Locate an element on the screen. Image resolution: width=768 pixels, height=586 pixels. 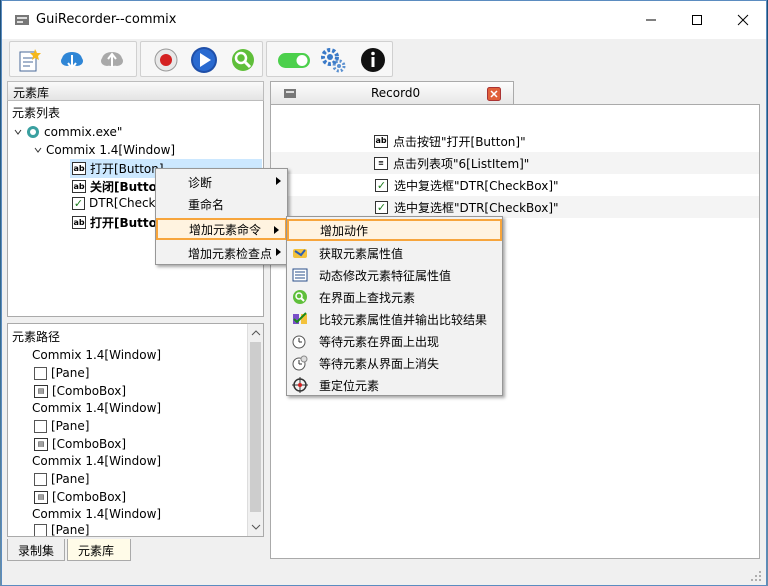
tree-node-root: commix.exe" is located at coordinates (68, 132).